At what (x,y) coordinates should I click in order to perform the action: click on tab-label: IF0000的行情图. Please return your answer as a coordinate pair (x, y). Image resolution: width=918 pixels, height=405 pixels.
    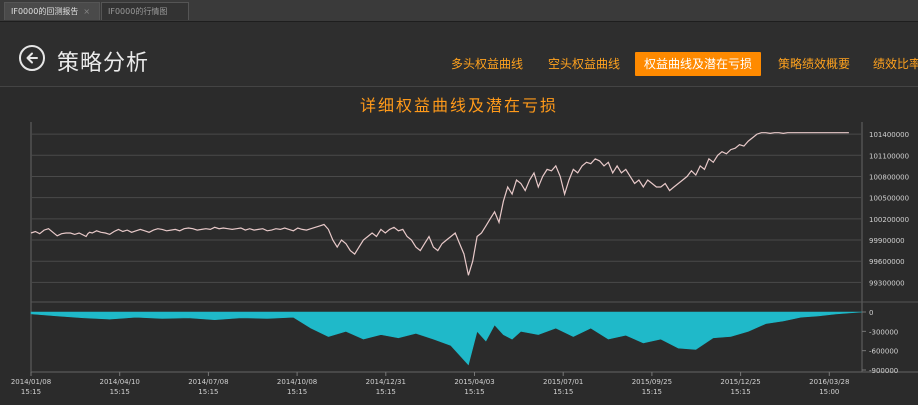
    Looking at the image, I should click on (138, 11).